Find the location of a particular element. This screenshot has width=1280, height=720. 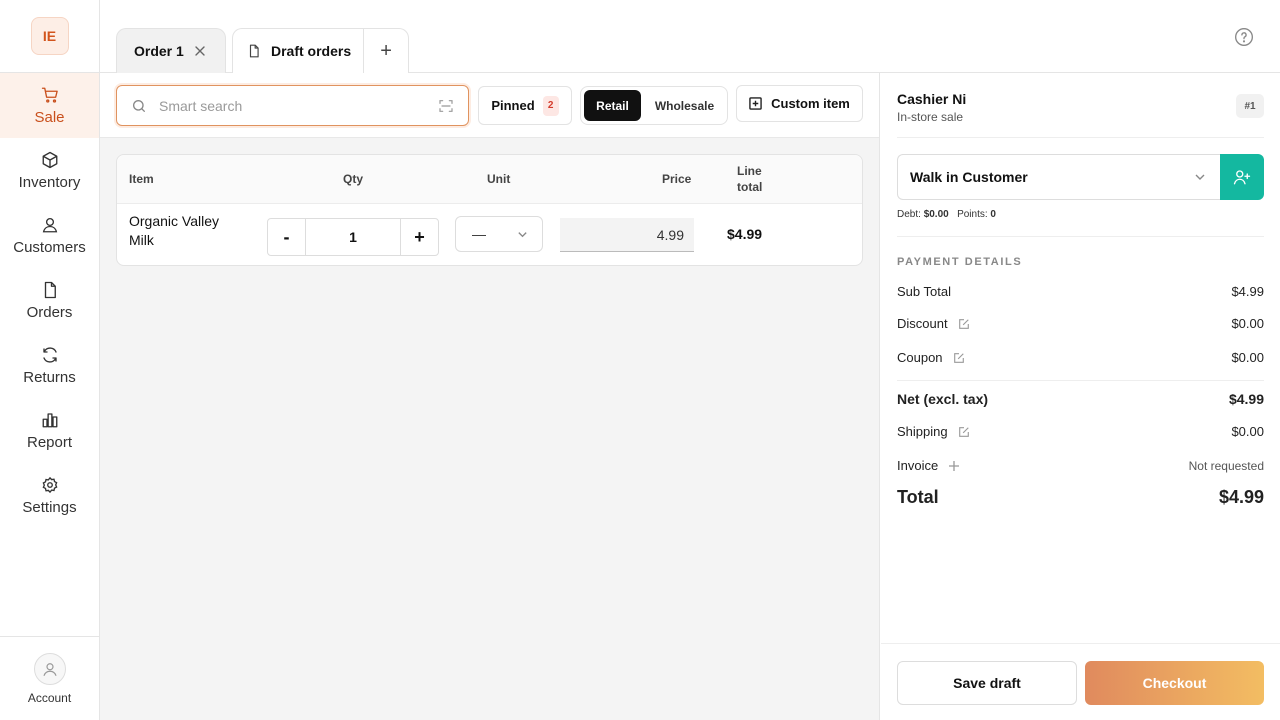

toolbar: Pinned 2 Retail Wholesale Custom item is located at coordinates (489, 105).